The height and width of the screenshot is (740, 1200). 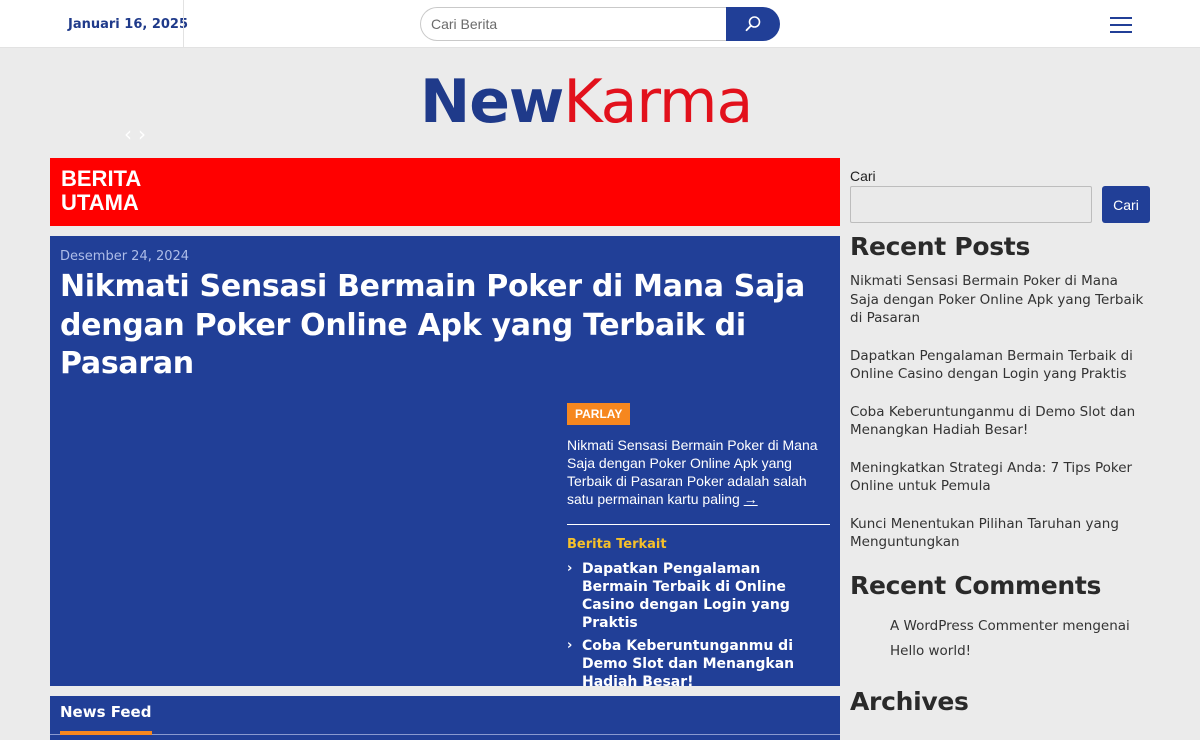 I want to click on chevron-left-icon: ‹, so click(x=131, y=134).